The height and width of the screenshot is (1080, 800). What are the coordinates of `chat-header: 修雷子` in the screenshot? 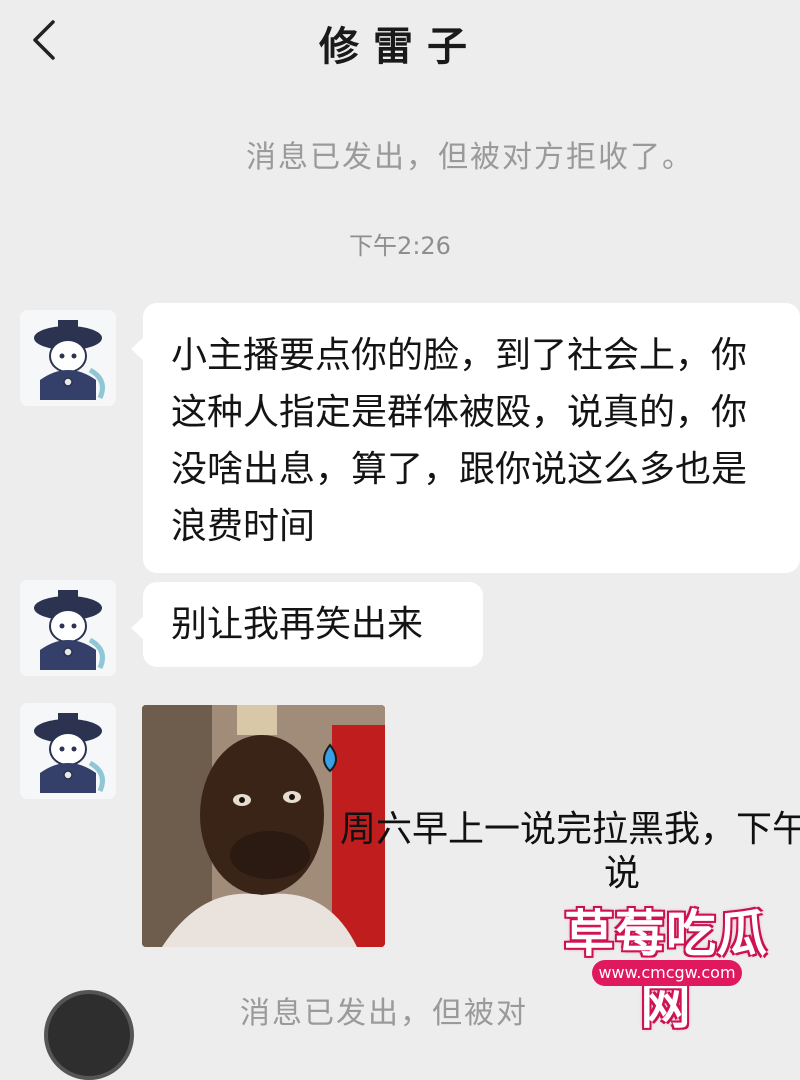 It's located at (400, 40).